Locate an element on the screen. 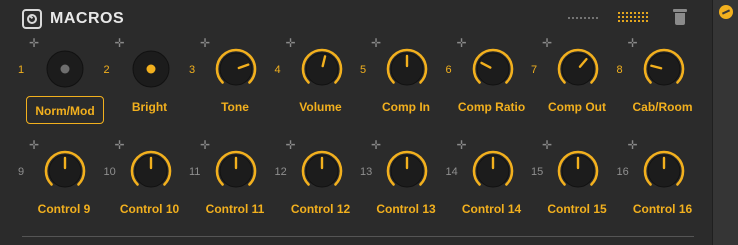 Image resolution: width=738 pixels, height=245 pixels. trash-icon is located at coordinates (680, 17).